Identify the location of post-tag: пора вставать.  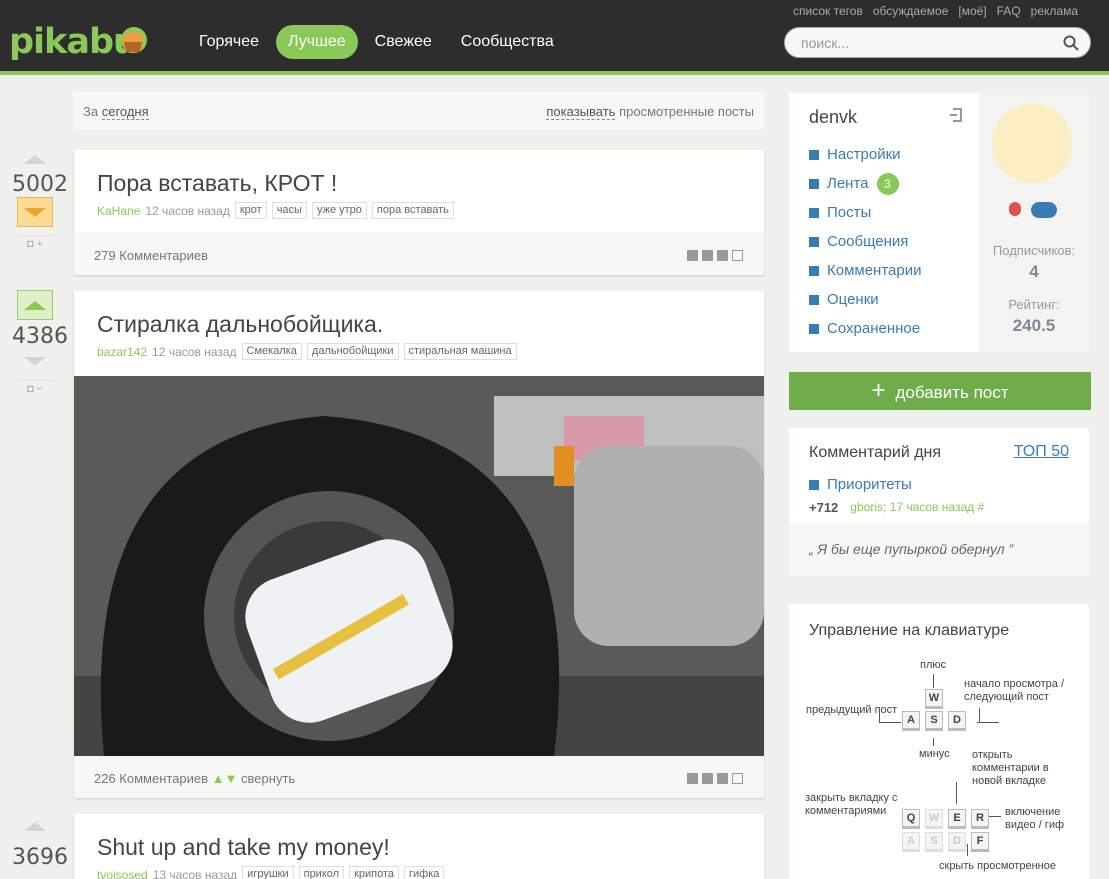
(412, 210).